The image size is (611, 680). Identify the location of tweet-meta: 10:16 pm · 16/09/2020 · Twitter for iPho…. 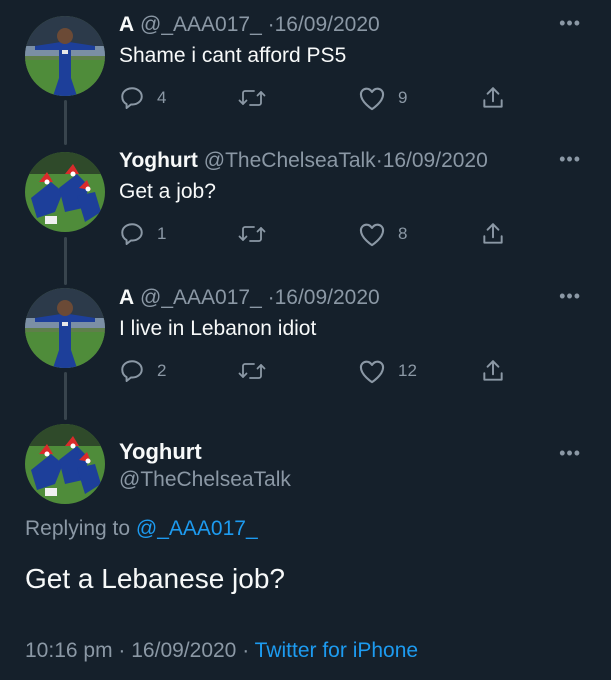
(221, 651).